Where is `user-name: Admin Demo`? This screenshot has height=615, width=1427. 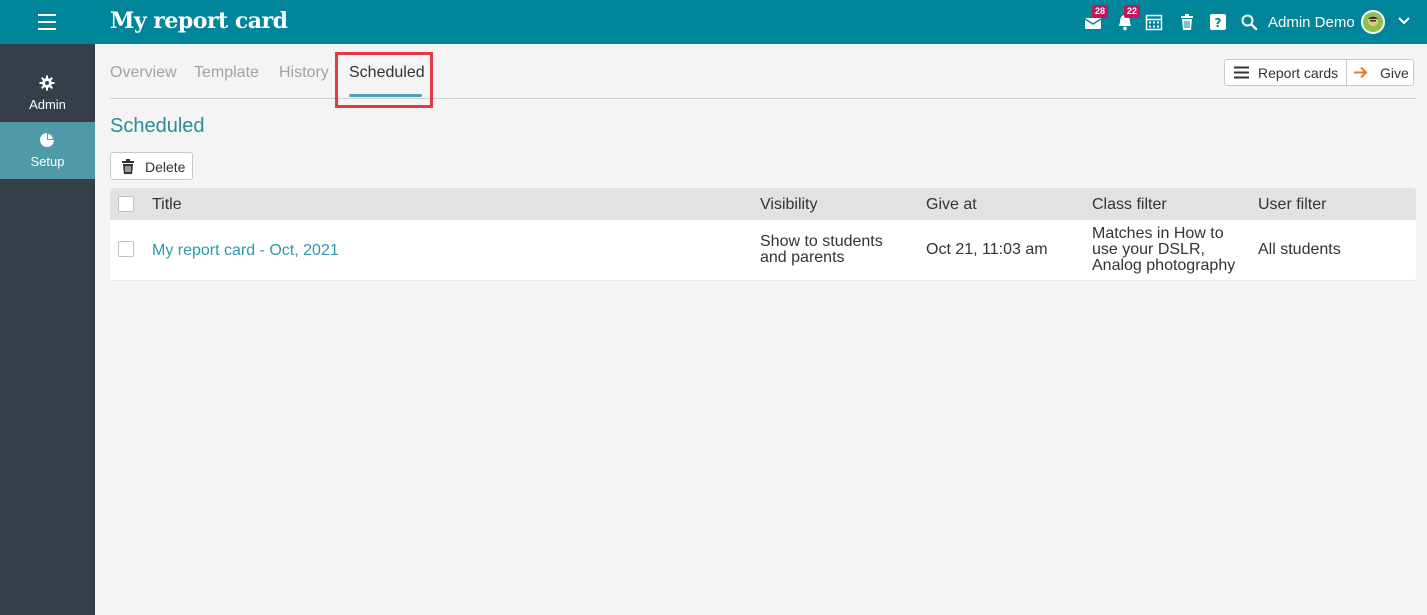 user-name: Admin Demo is located at coordinates (1311, 22).